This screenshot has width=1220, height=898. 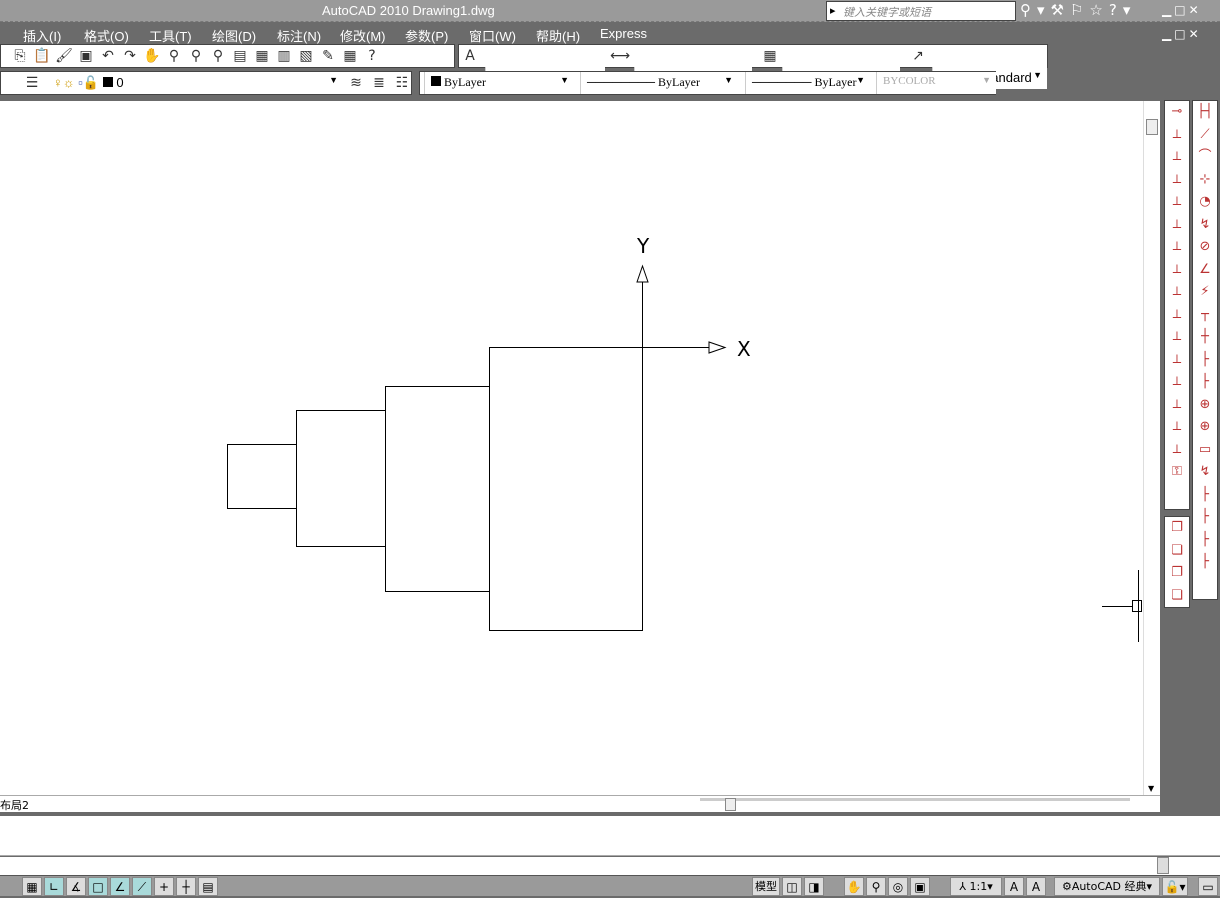 I want to click on pan-icon: ✋, so click(x=152, y=56).